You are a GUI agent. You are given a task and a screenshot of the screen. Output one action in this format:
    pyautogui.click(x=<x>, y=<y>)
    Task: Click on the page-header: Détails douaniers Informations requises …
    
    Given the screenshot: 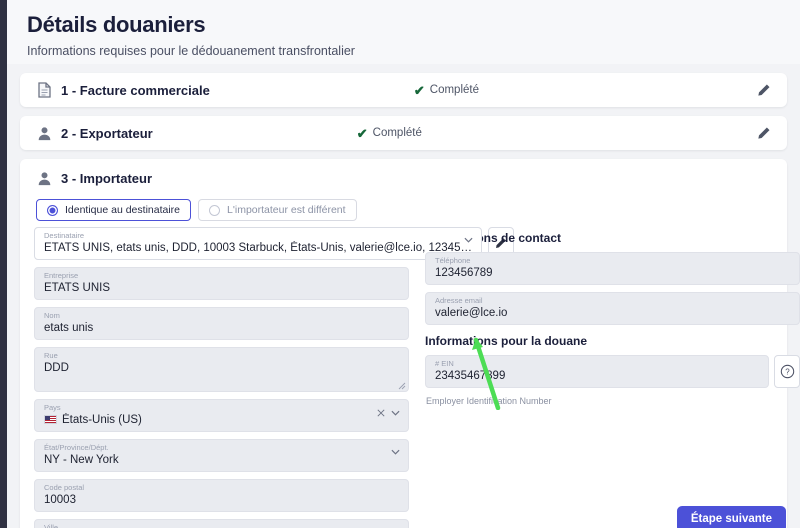 What is the action you would take?
    pyautogui.click(x=403, y=32)
    